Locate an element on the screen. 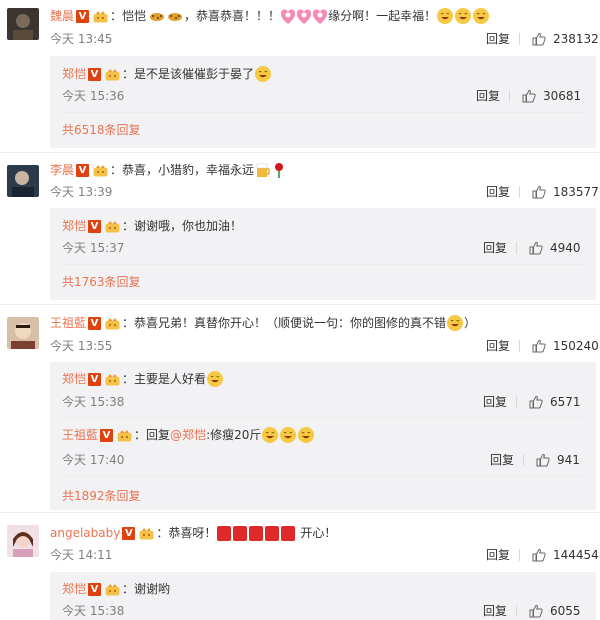  reply-text: 主要是人好看 is located at coordinates (170, 379).